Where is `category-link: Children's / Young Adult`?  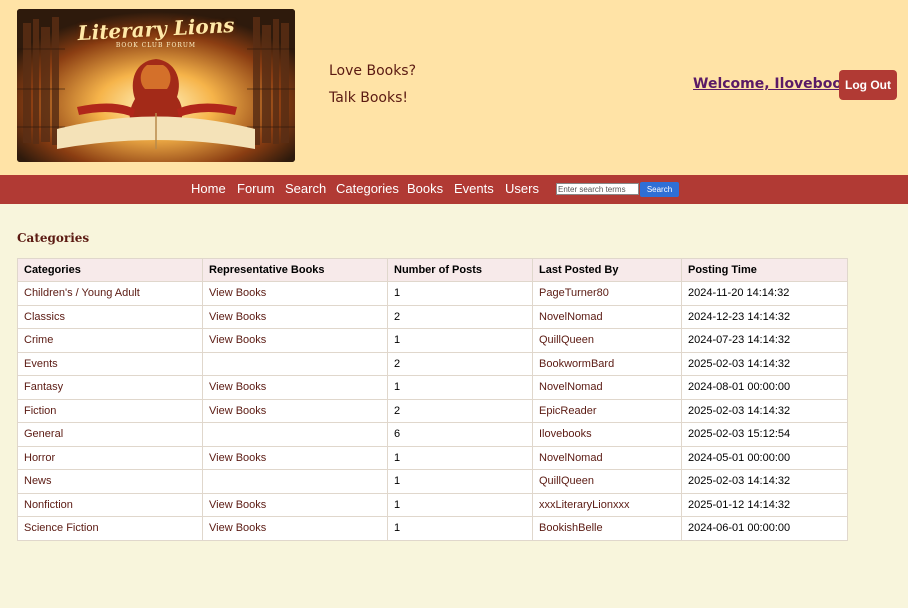 category-link: Children's / Young Adult is located at coordinates (110, 293).